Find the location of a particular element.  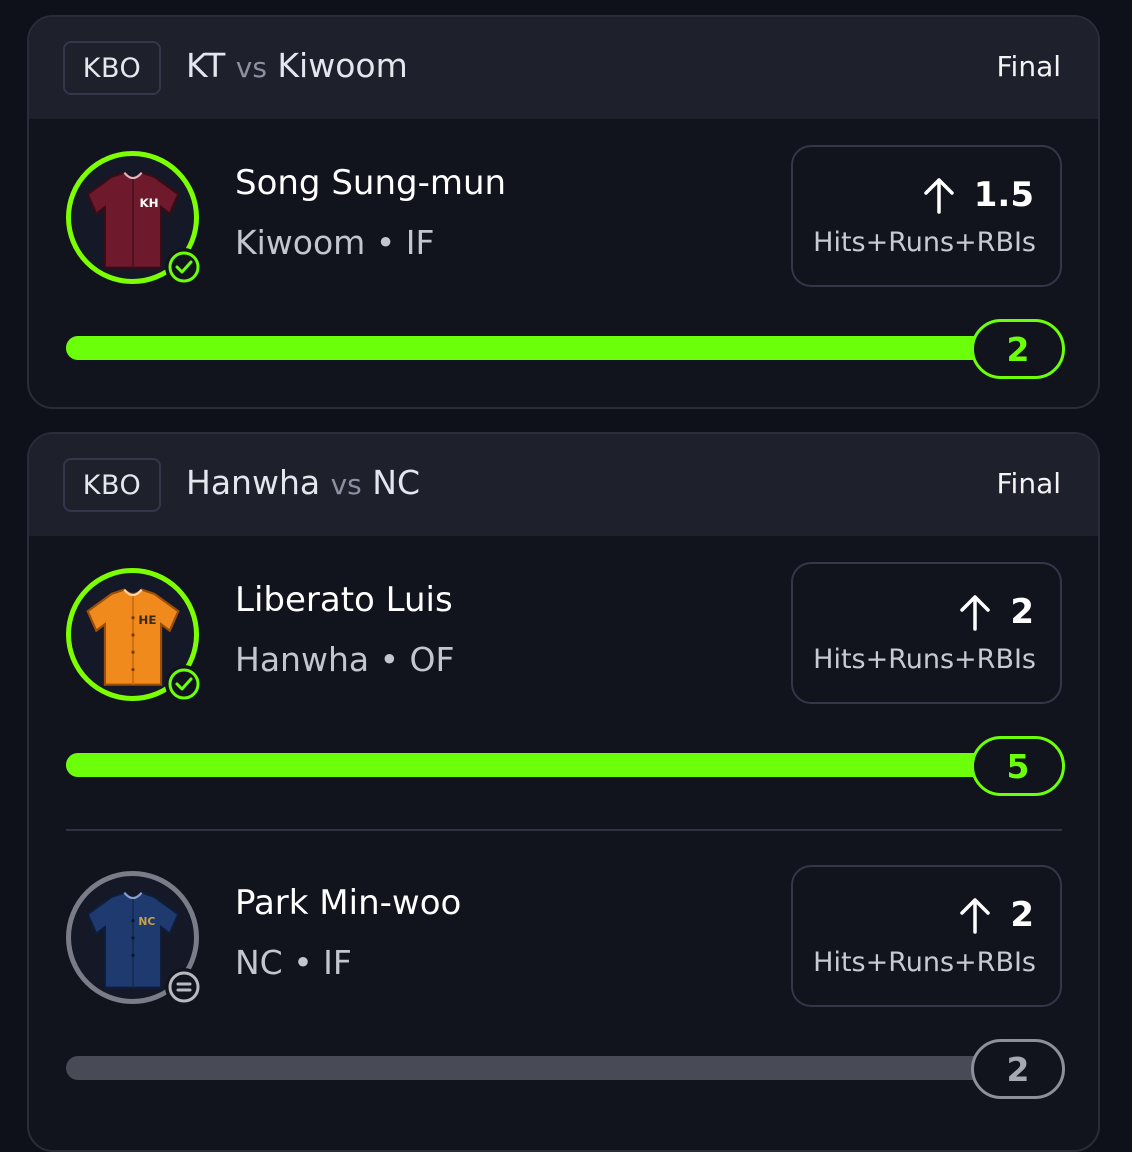

player-name: Song Sung-mun is located at coordinates (371, 183).